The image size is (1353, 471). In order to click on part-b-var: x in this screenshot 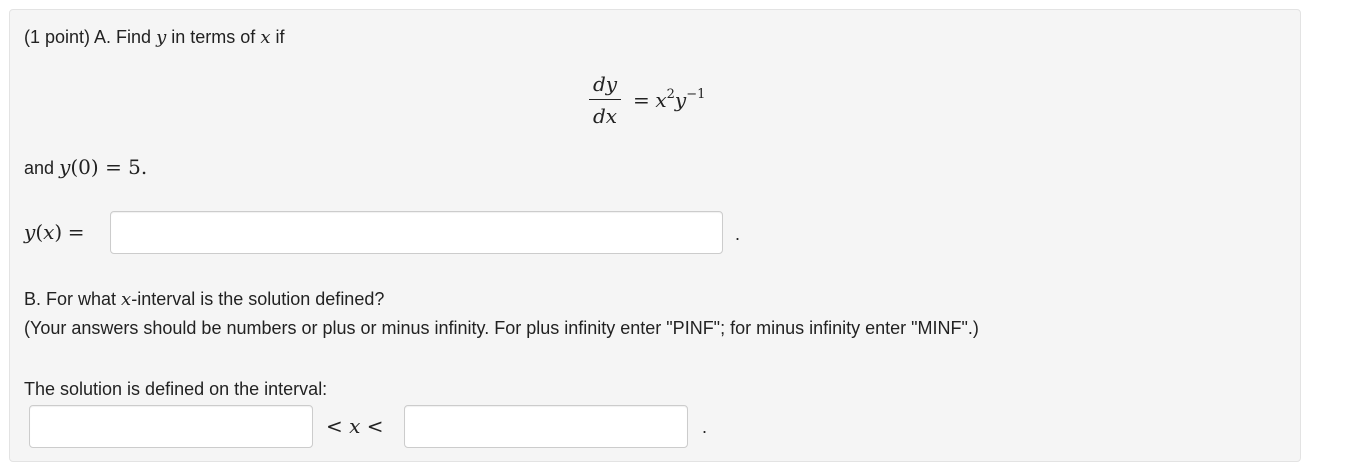, I will do `click(126, 299)`.